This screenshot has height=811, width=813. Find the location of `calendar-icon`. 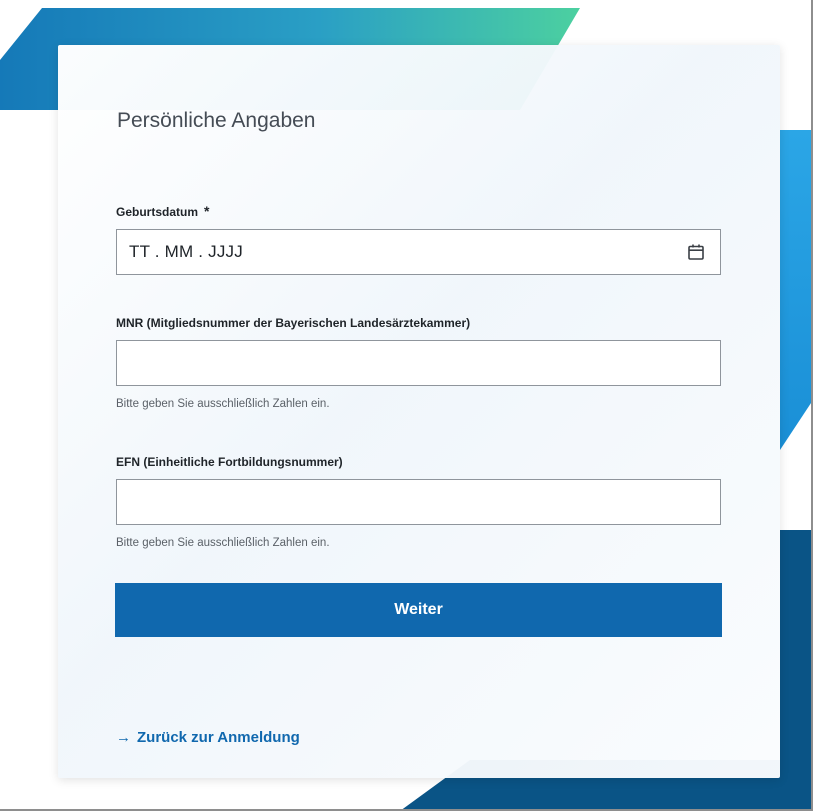

calendar-icon is located at coordinates (696, 252).